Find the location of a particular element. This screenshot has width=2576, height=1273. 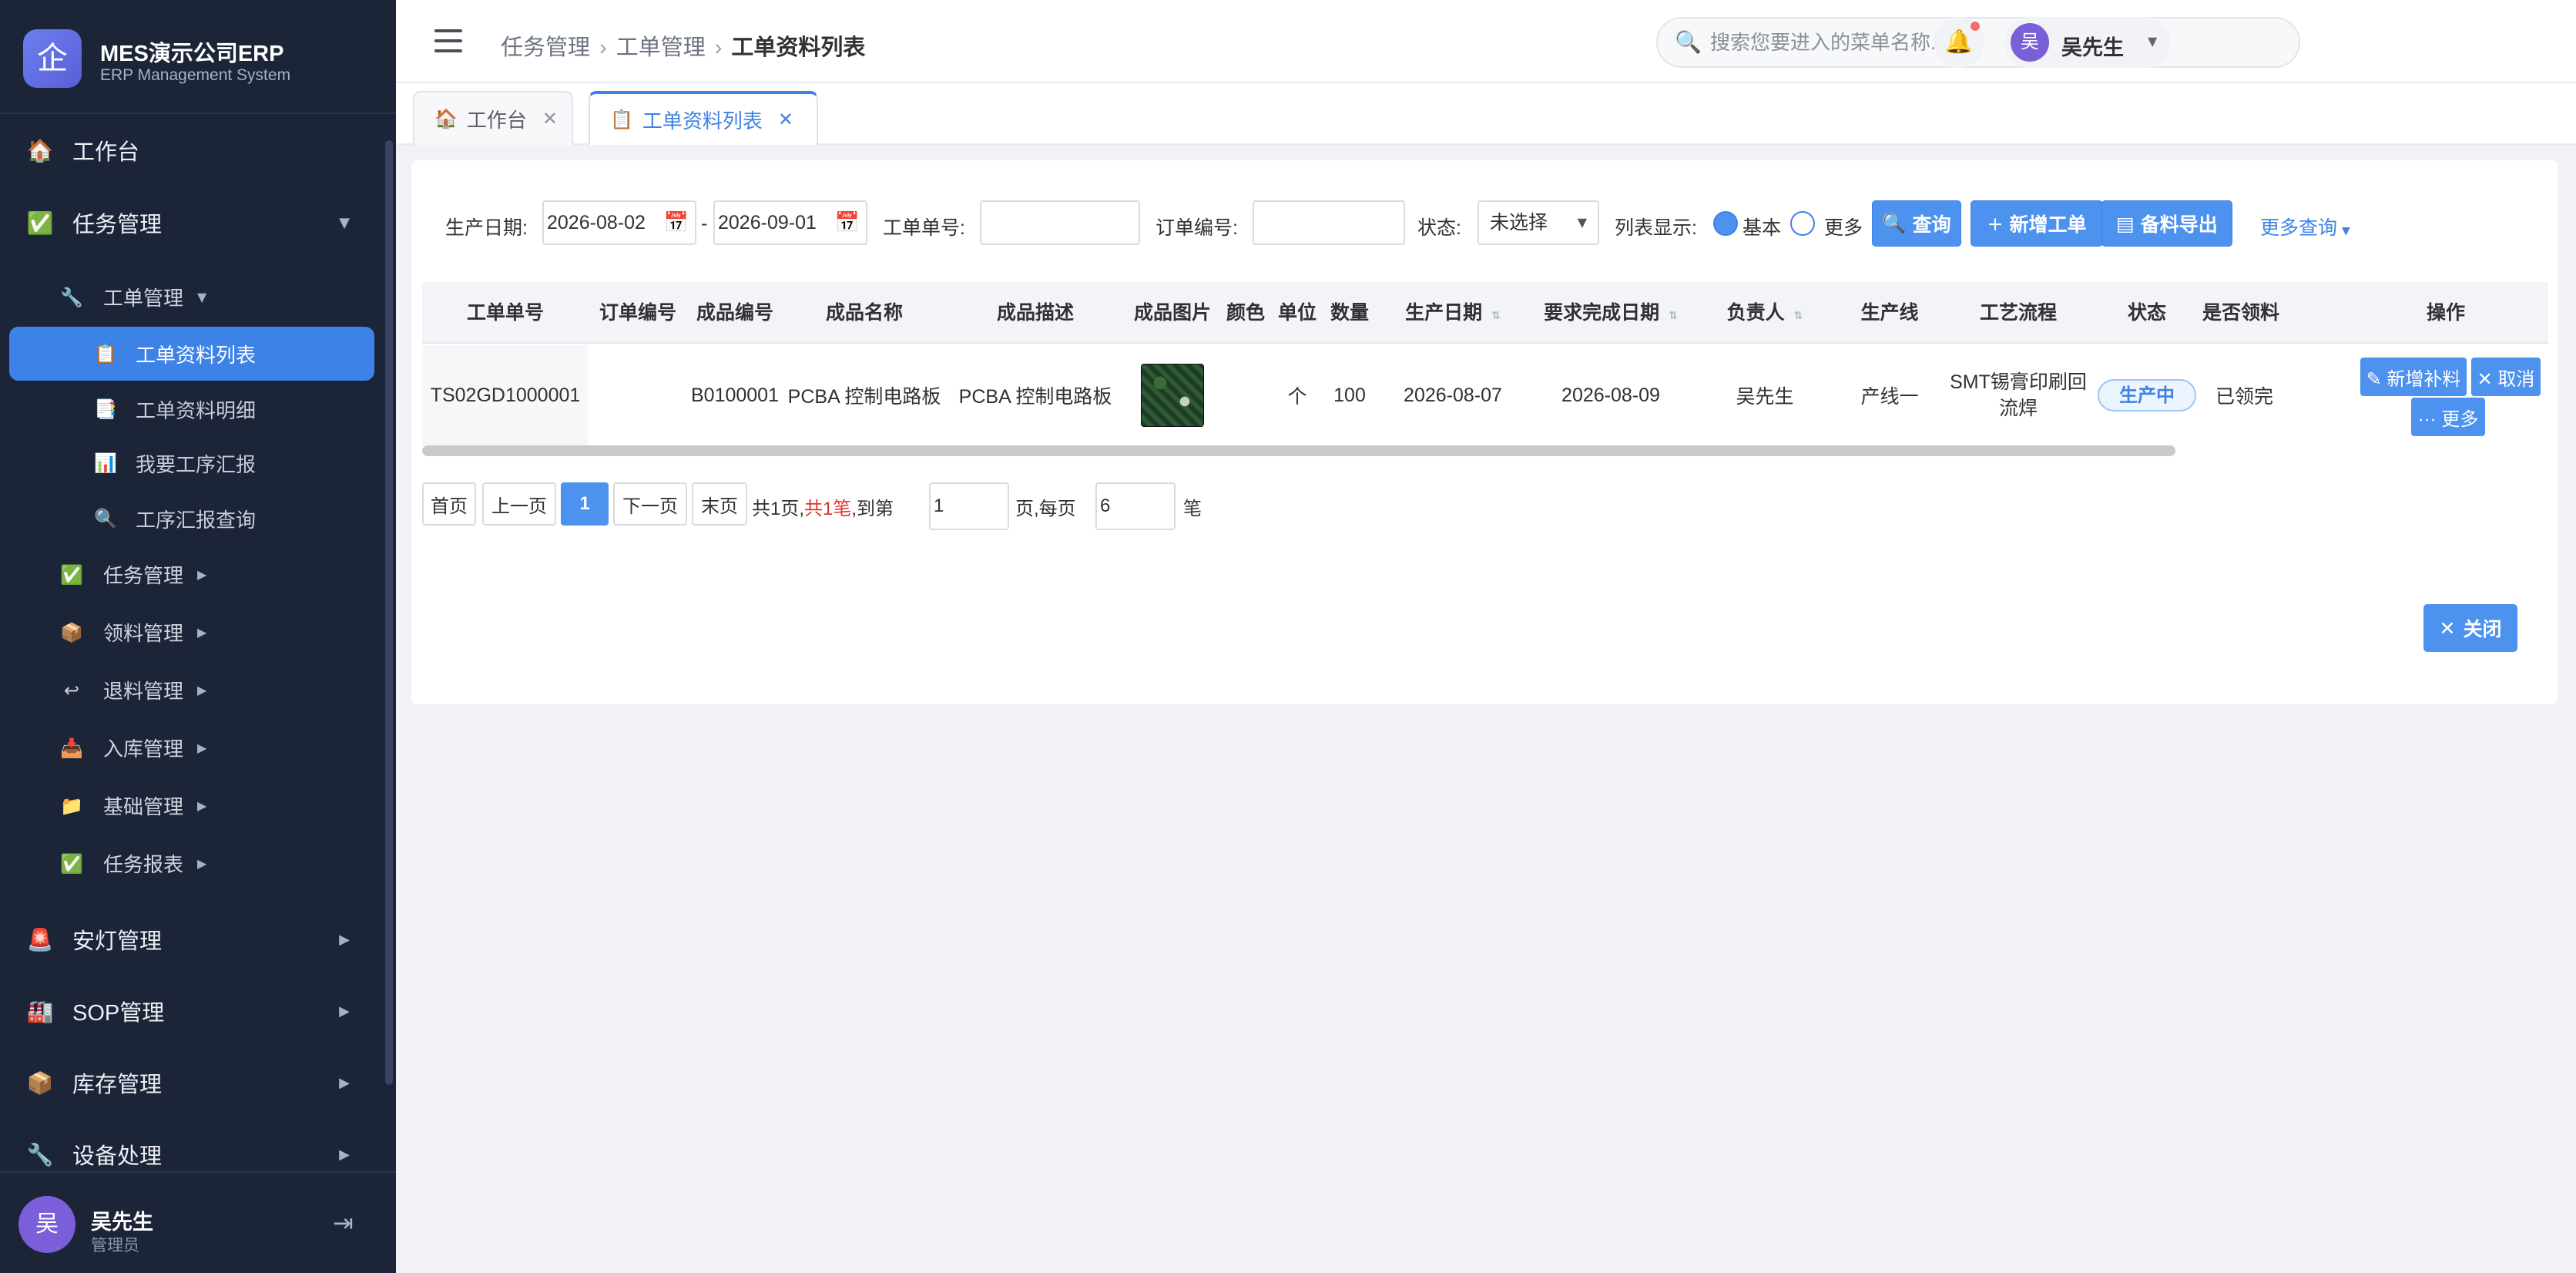

production-date-label: 生产日期: is located at coordinates (486, 228).